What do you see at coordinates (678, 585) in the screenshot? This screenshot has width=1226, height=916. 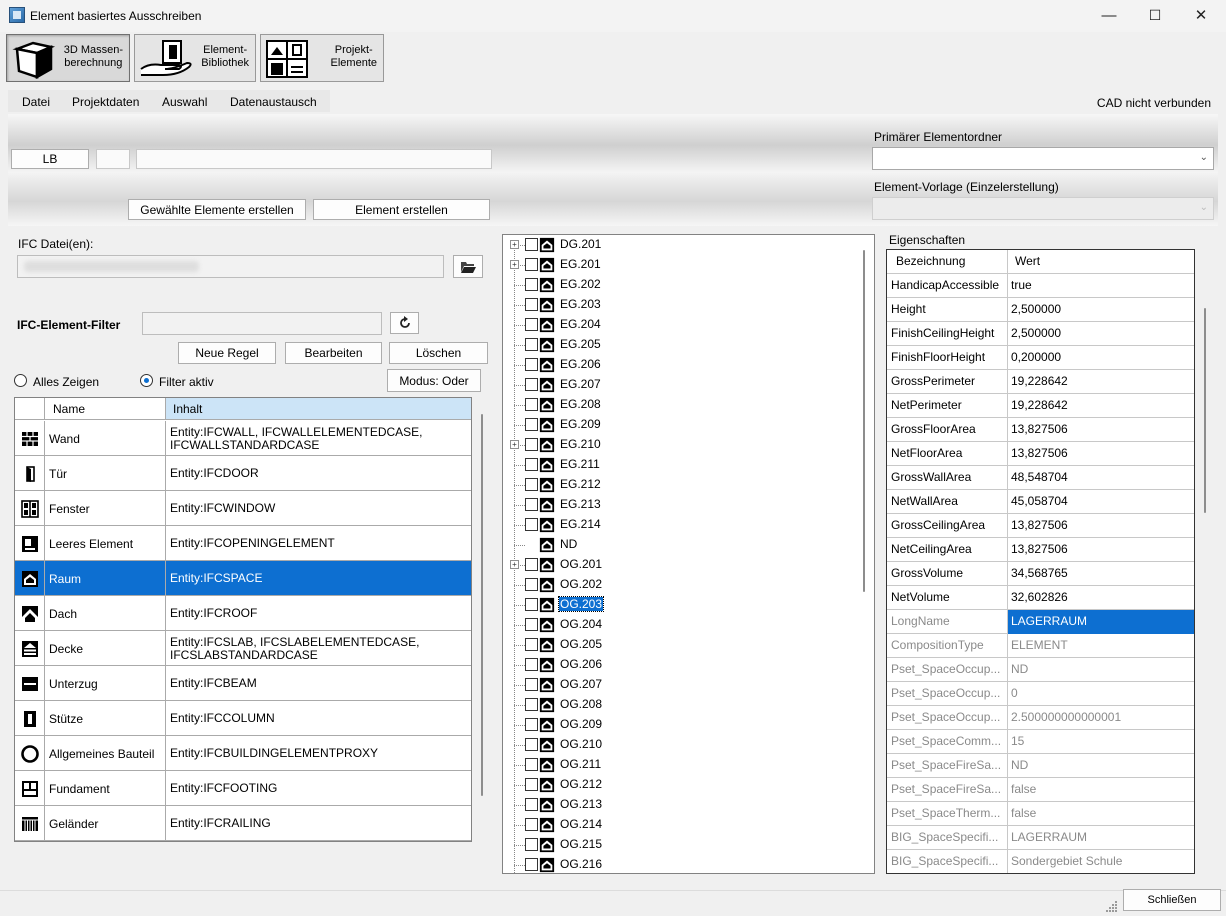 I see `tree-item: OG.202` at bounding box center [678, 585].